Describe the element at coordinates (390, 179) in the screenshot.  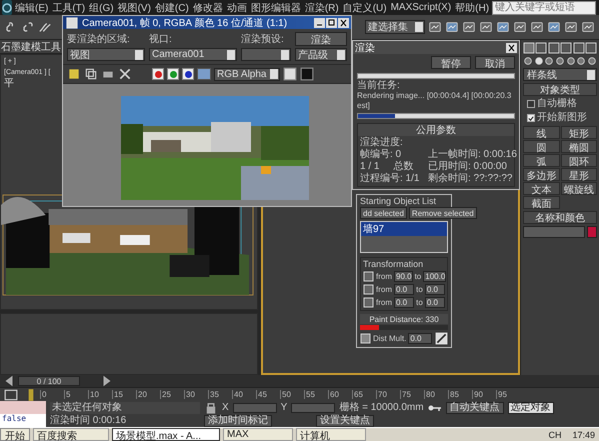
I see `stat-label: 过程编号: 1/1` at that location.